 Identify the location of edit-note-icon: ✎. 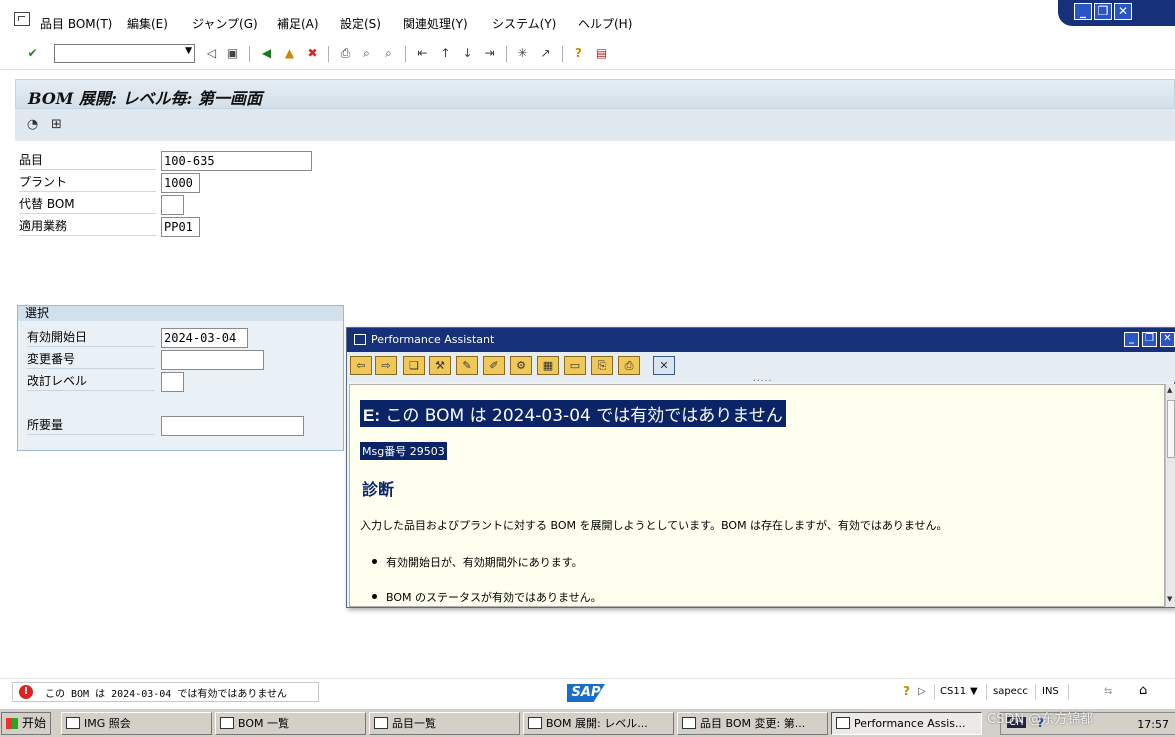
(467, 365).